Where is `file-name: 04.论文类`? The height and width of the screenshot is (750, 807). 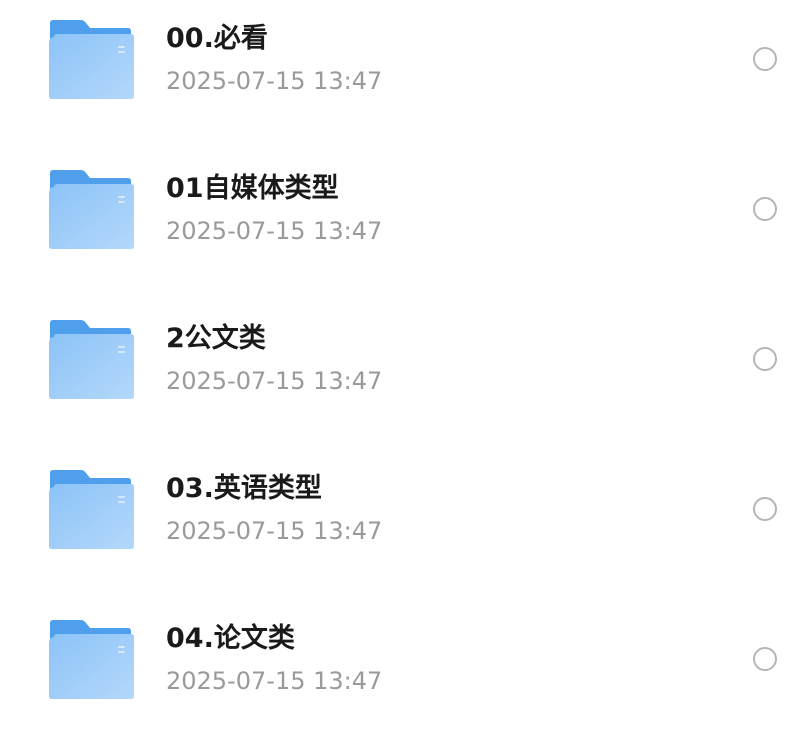
file-name: 04.论文类 is located at coordinates (230, 638).